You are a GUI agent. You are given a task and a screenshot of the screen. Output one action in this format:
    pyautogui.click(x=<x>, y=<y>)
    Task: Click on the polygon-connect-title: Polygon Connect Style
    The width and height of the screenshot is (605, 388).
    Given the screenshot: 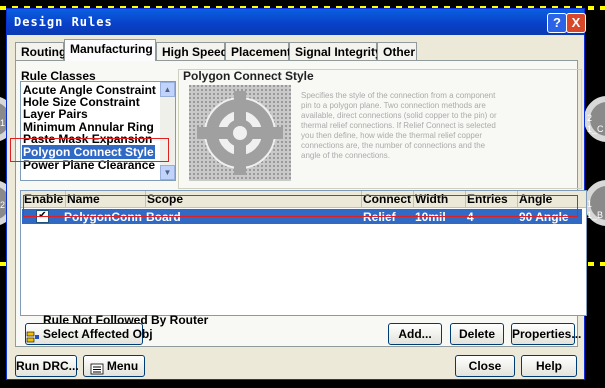 What is the action you would take?
    pyautogui.click(x=248, y=76)
    